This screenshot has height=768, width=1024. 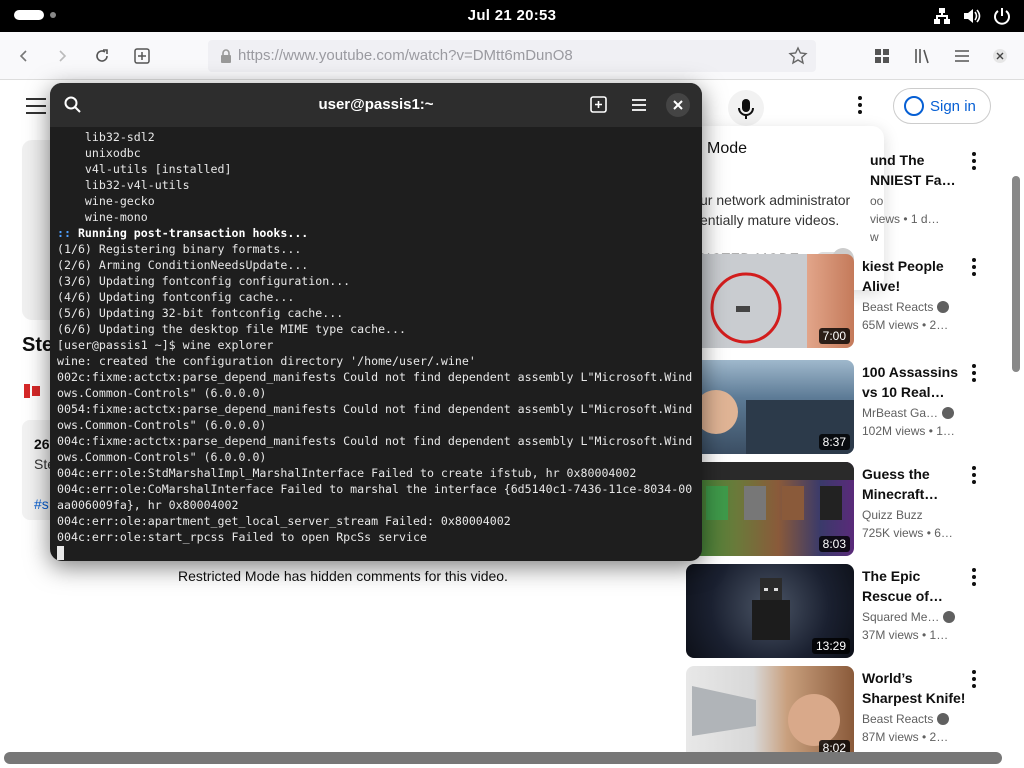 I want to click on library-icon, so click(x=922, y=56).